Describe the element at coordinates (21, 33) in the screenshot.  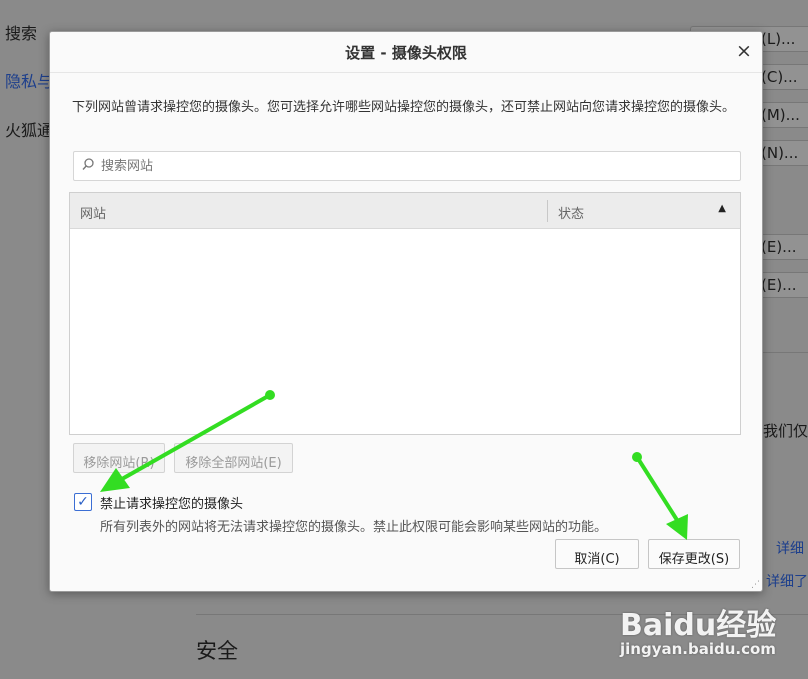
I see `sidebar-item-search: 搜索` at that location.